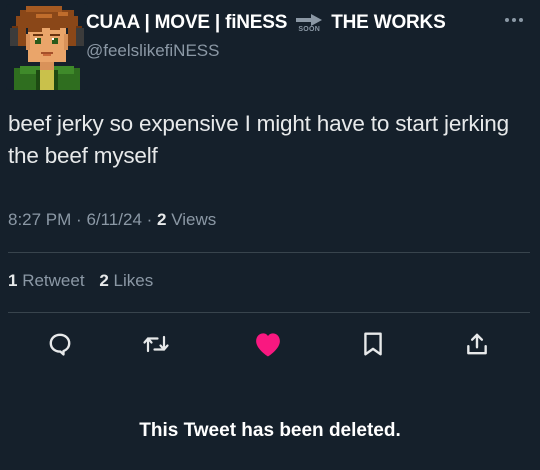  Describe the element at coordinates (152, 51) in the screenshot. I see `user-handle: @feelslikefiNESS` at that location.